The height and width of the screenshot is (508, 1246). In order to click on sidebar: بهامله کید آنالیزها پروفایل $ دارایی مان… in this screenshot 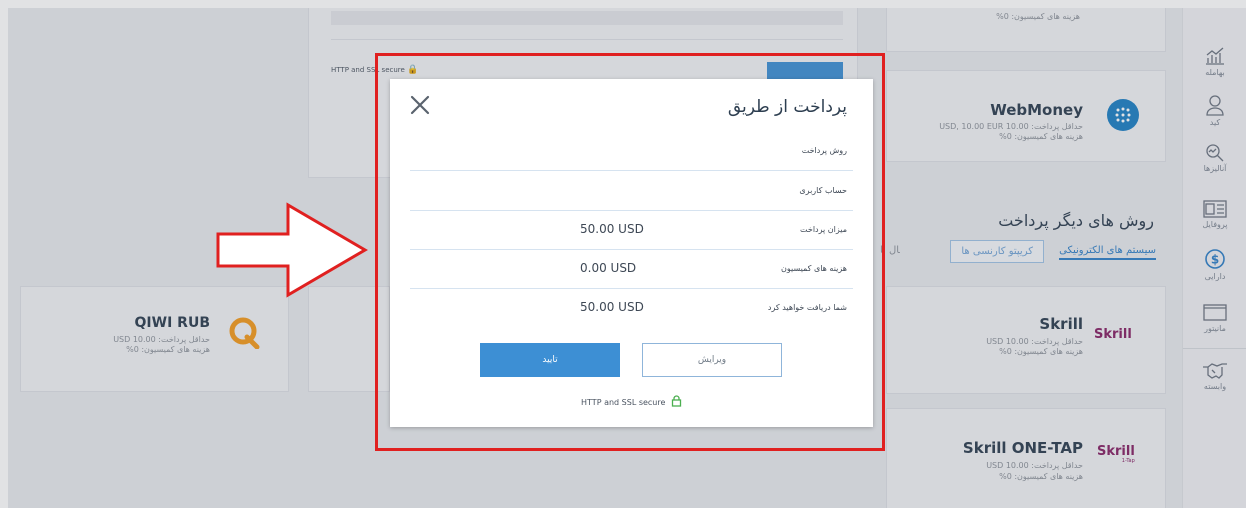, I will do `click(1214, 258)`.